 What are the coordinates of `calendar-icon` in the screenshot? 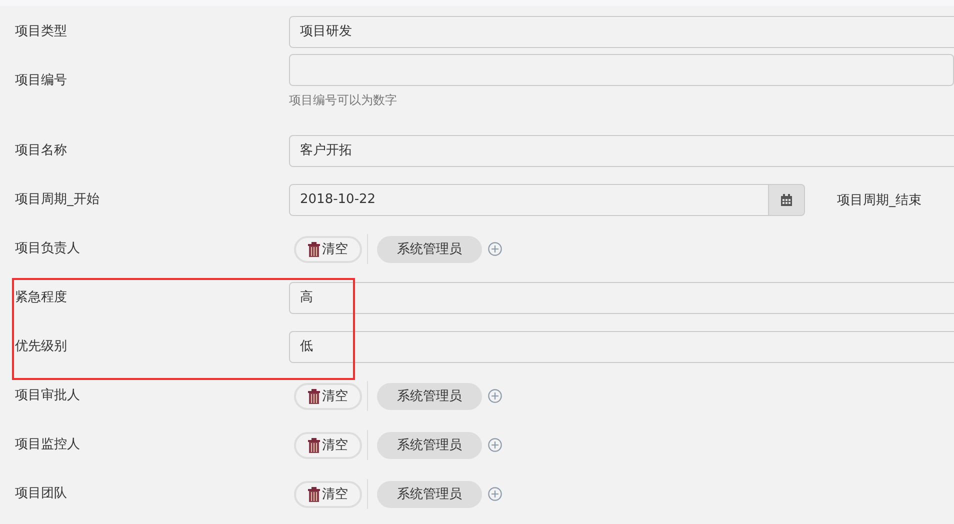 It's located at (786, 200).